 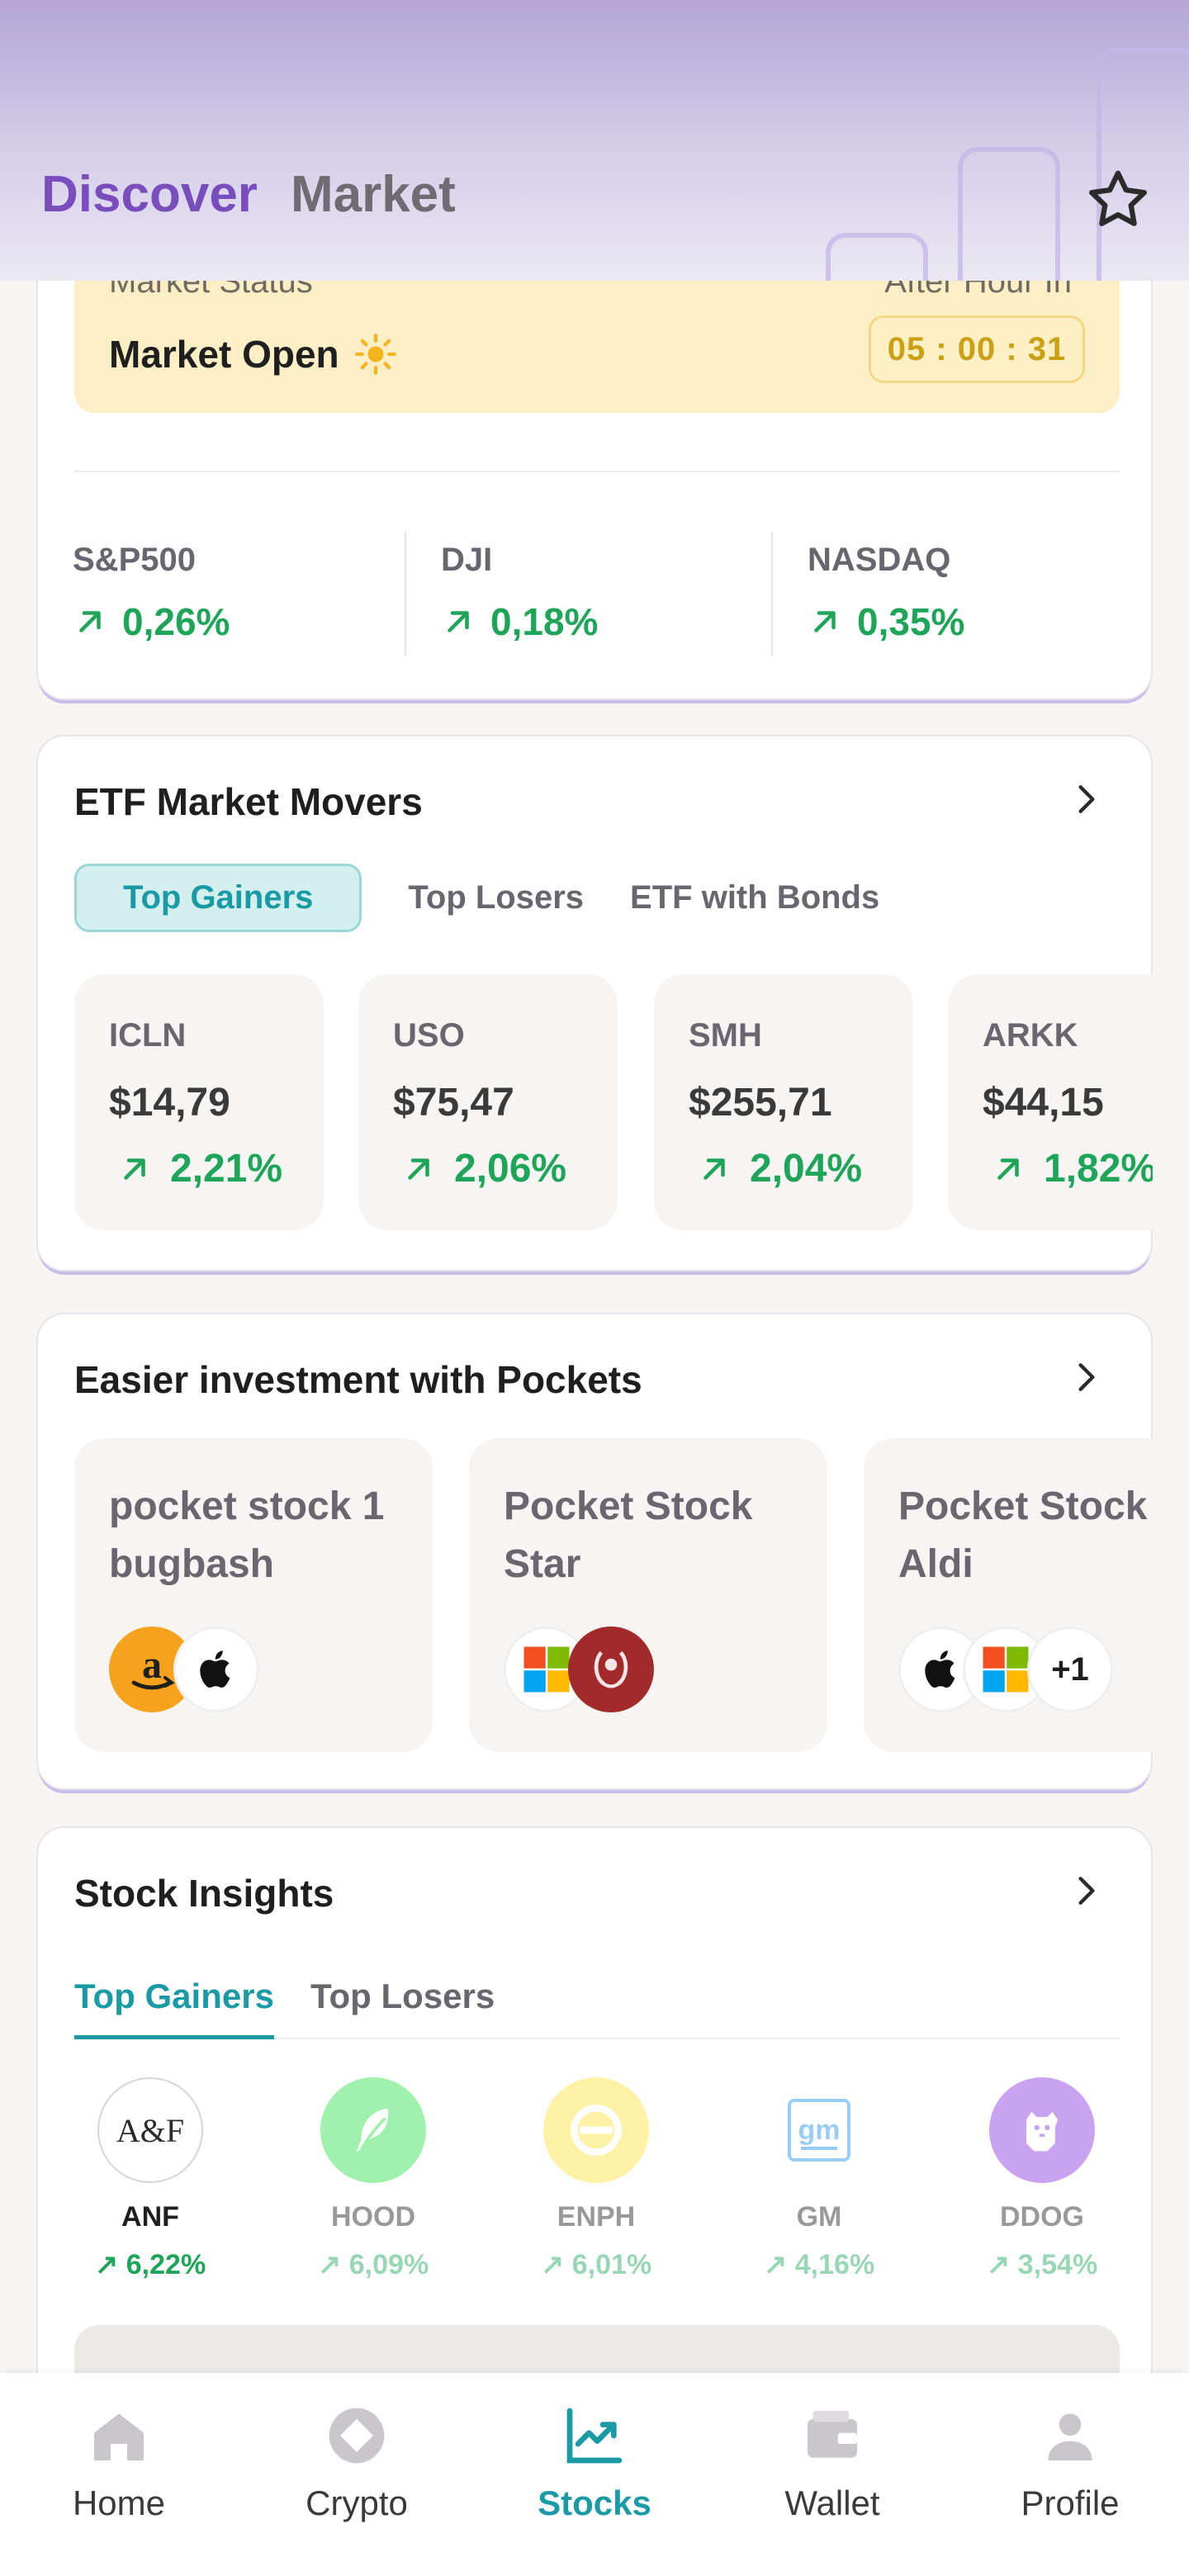 I want to click on market-open-text: Market Open, so click(x=224, y=354).